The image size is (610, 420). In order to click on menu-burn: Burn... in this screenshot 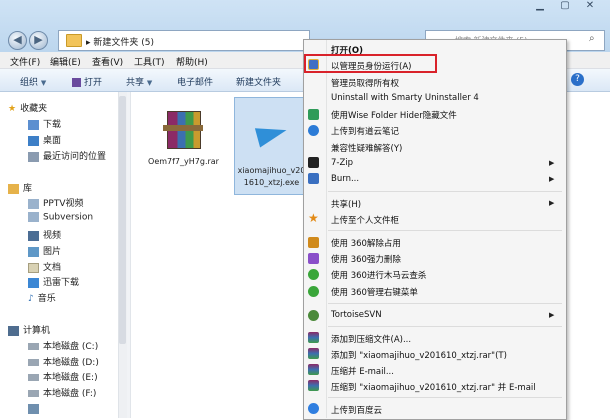, I will do `click(345, 179)`.